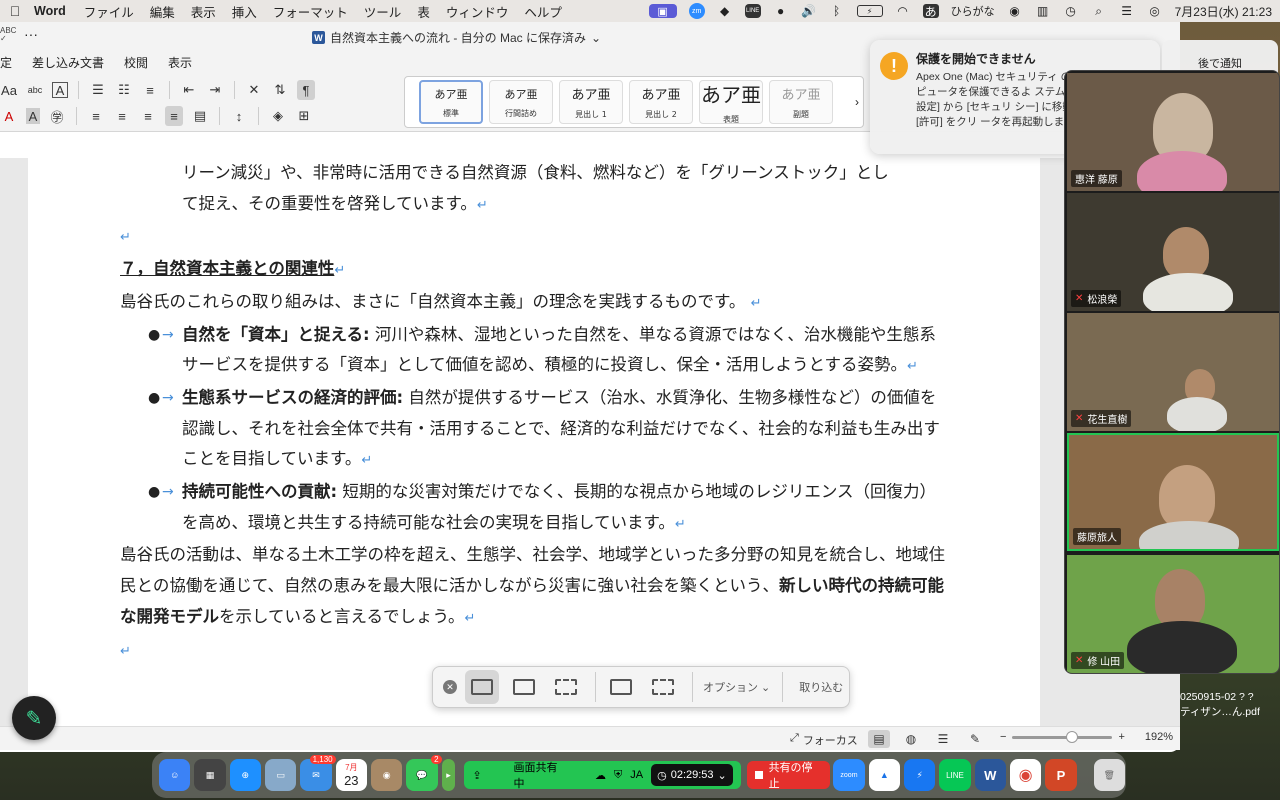  I want to click on calendar-icon: 7月 23, so click(351, 775).